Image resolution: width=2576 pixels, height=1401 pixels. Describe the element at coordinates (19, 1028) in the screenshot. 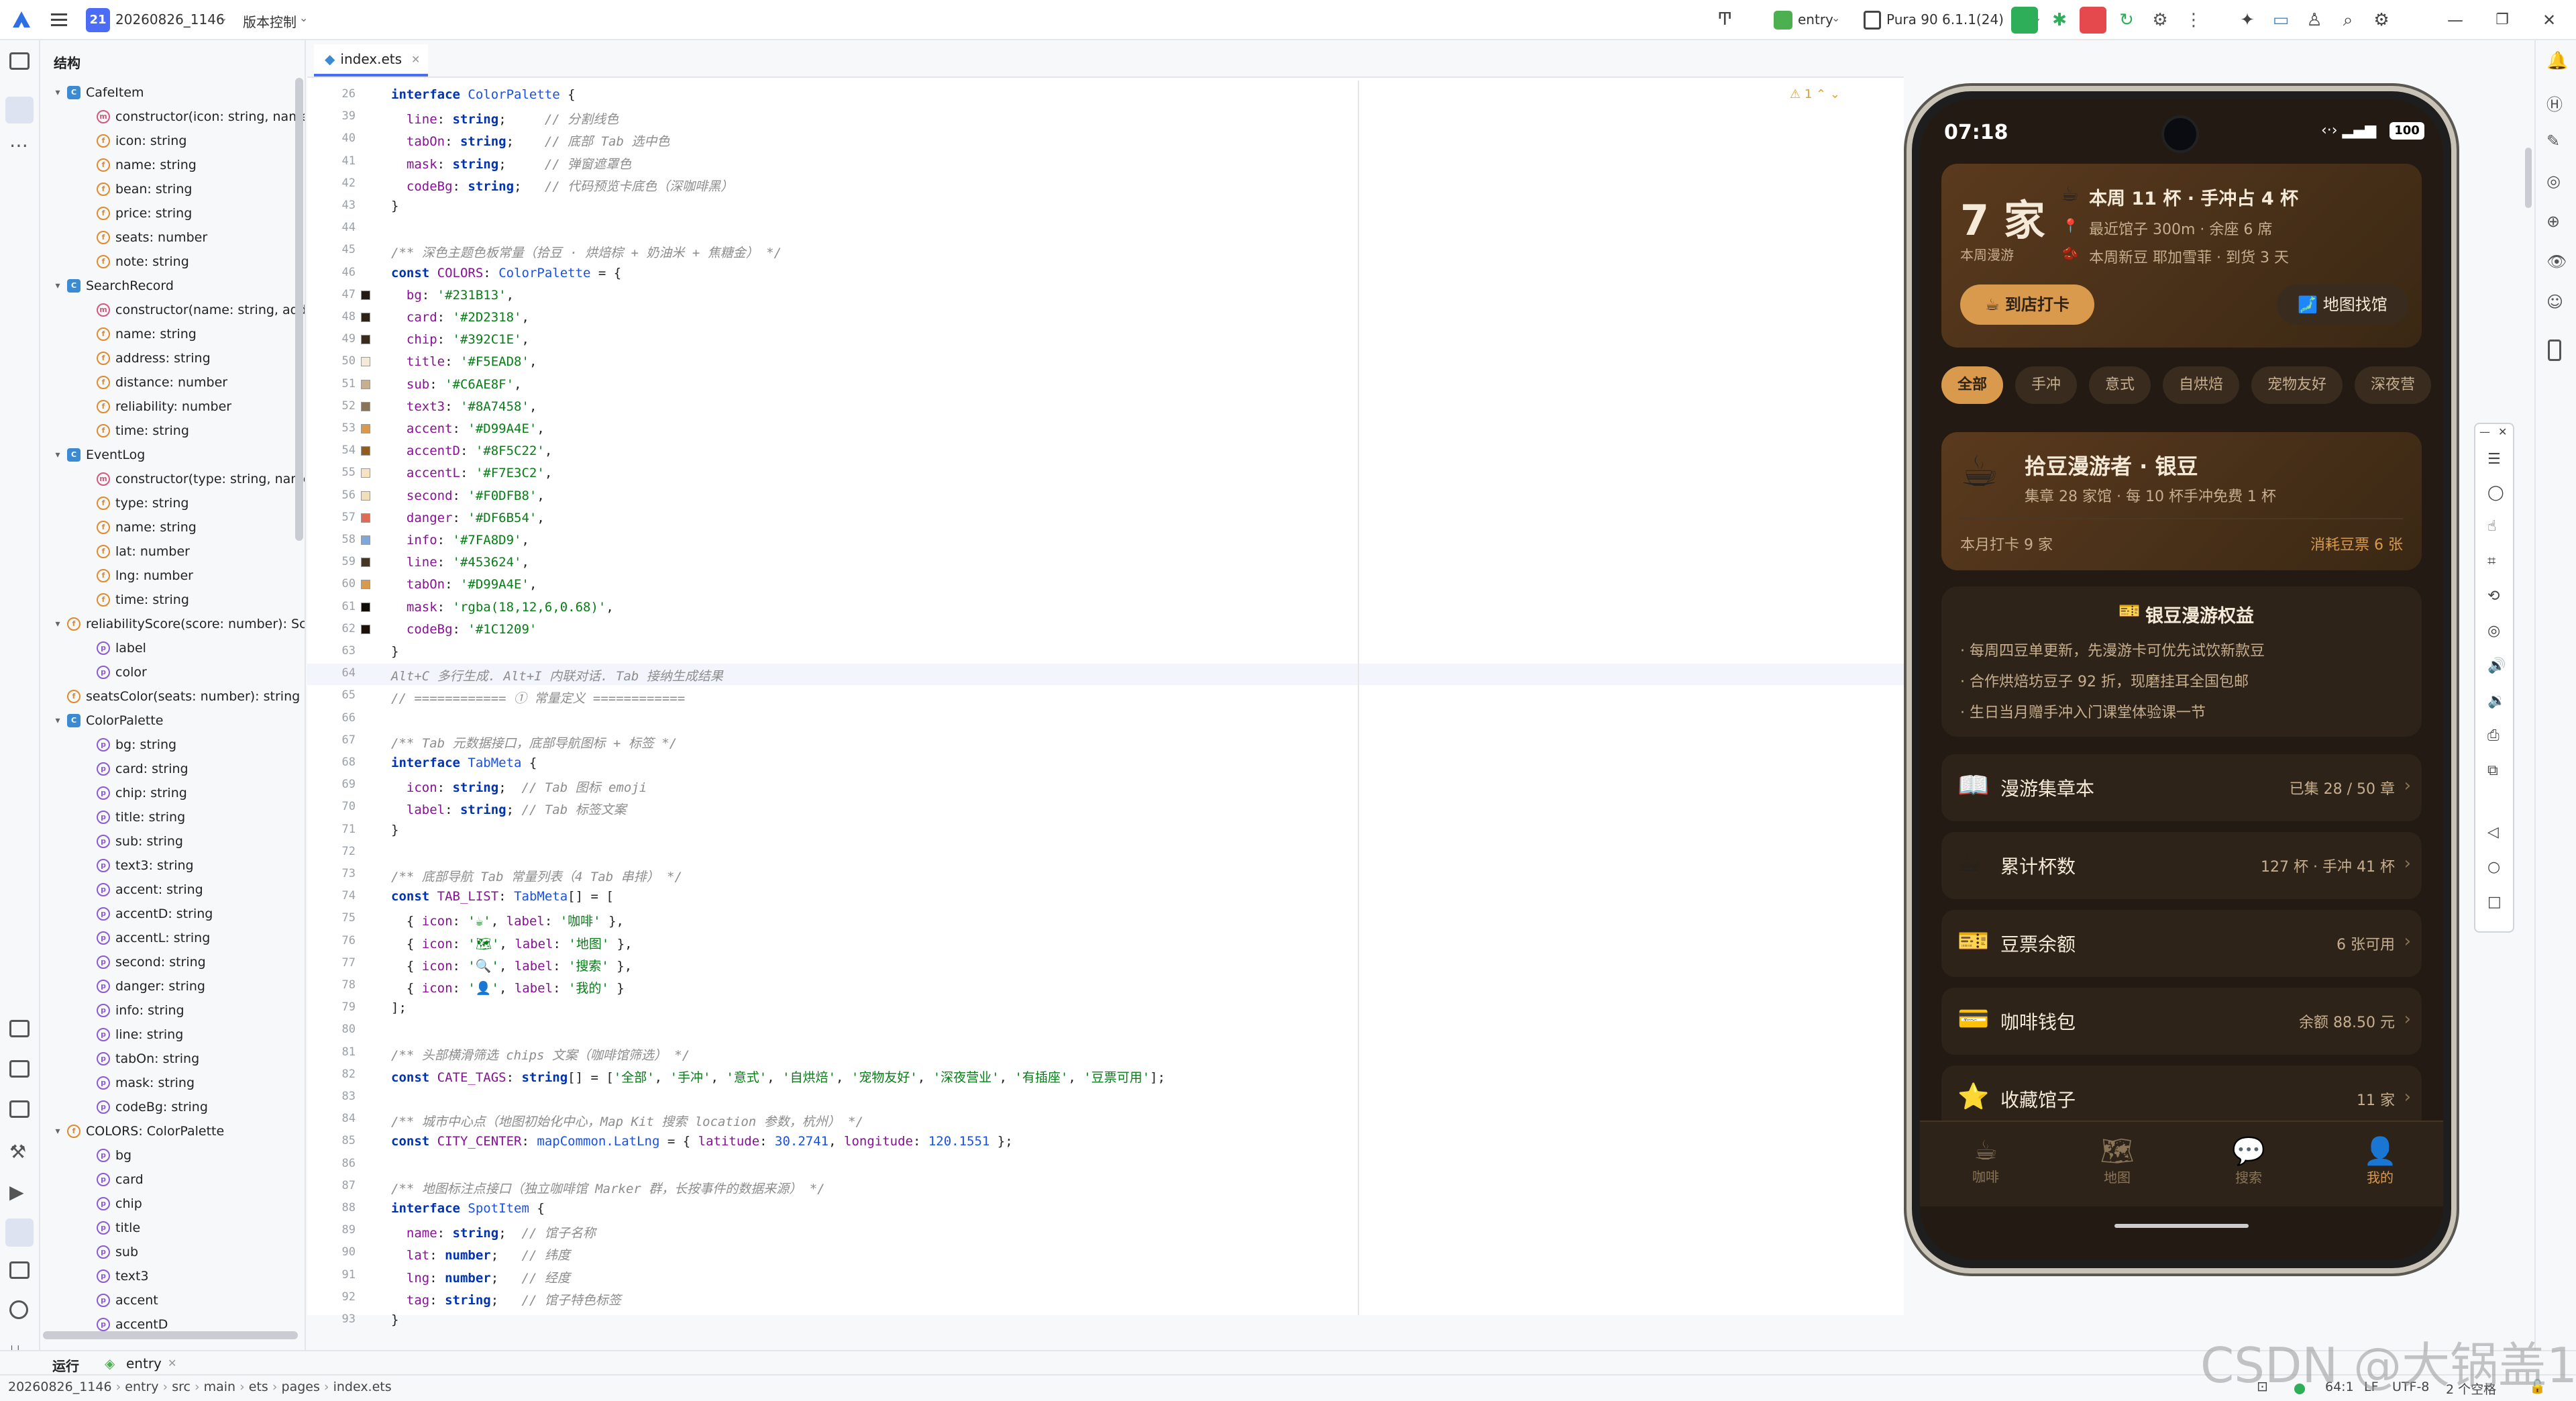

I see `terminal-icon` at that location.